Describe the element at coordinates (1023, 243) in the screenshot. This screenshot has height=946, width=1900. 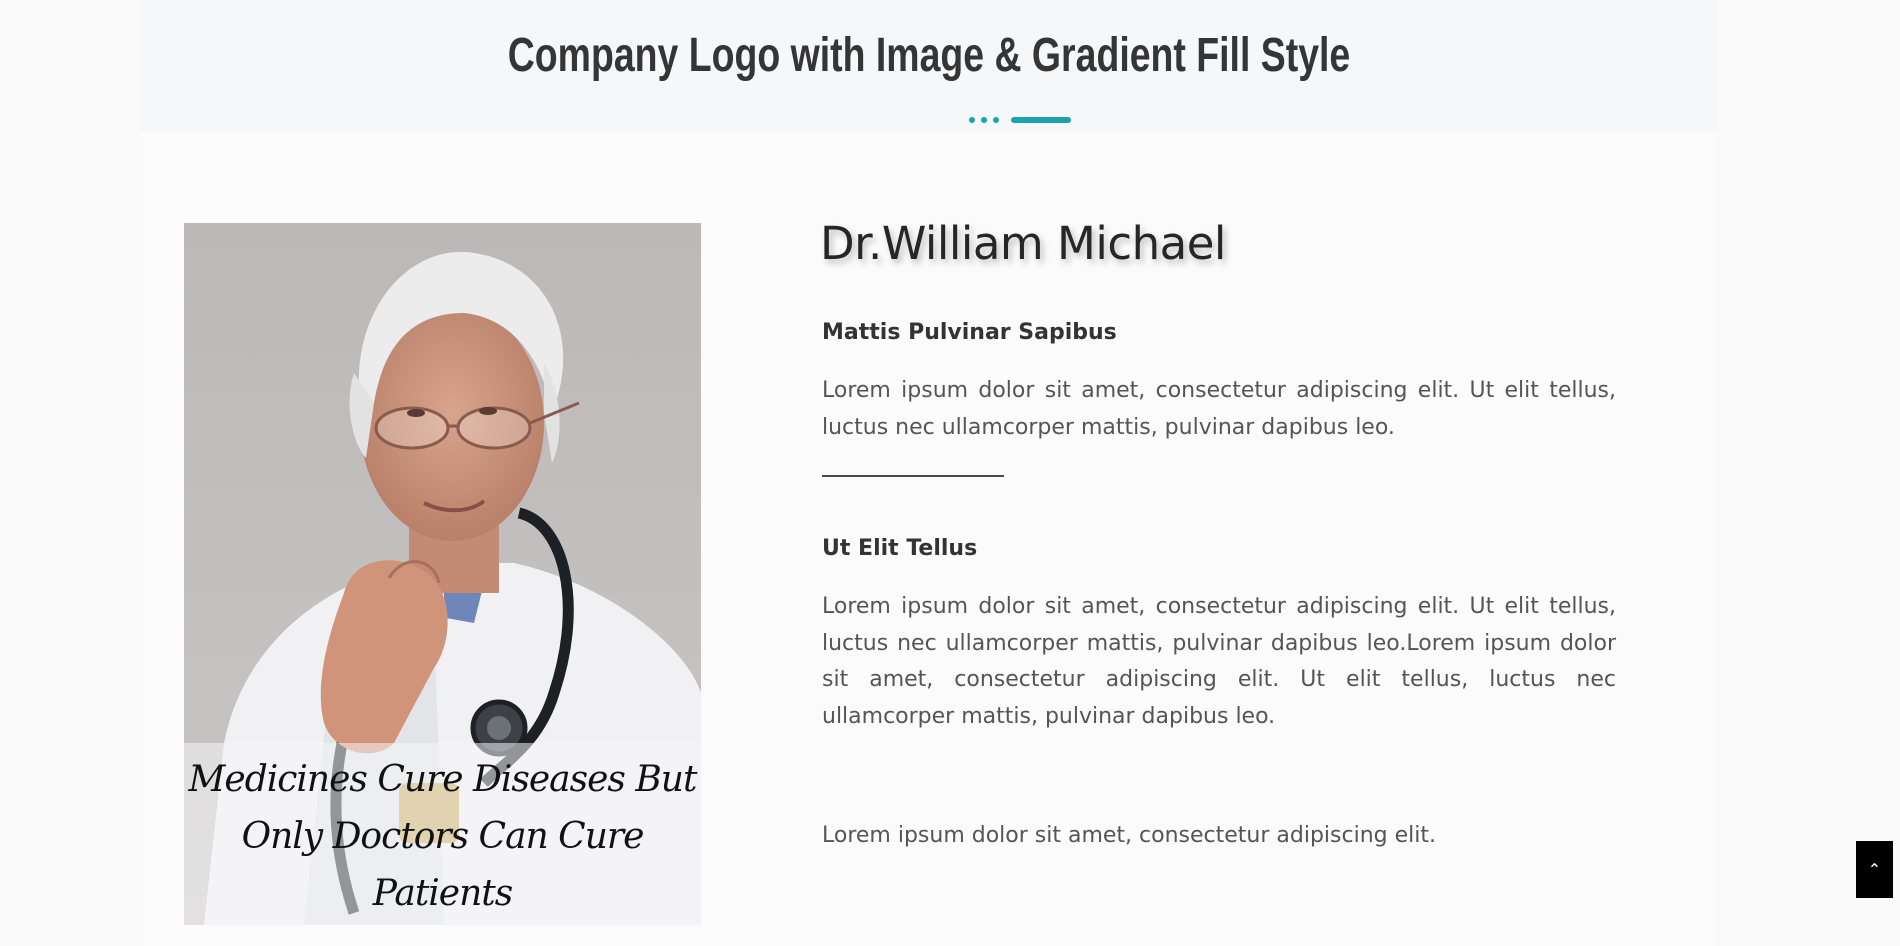
I see `doctor-name: Dr.William Michael` at that location.